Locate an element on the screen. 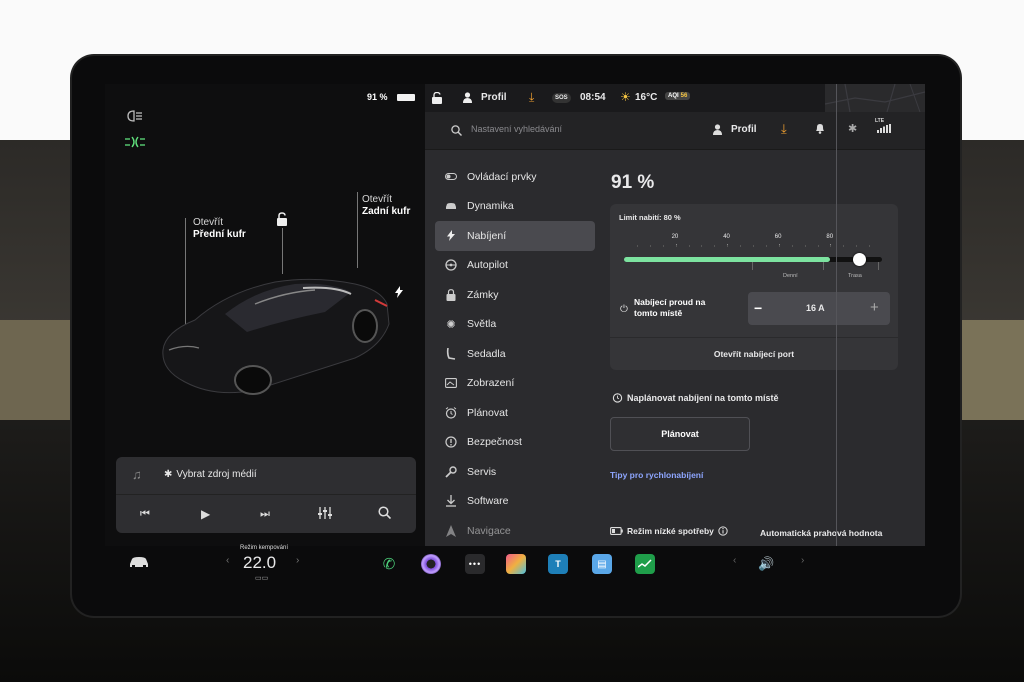 Image resolution: width=1024 pixels, height=682 pixels. camera-app-icon is located at coordinates (431, 564).